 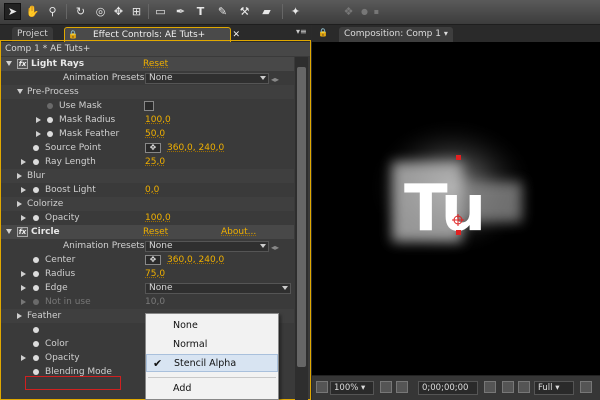 What do you see at coordinates (100, 11) in the screenshot?
I see `orbit-camera-icon: ◎` at bounding box center [100, 11].